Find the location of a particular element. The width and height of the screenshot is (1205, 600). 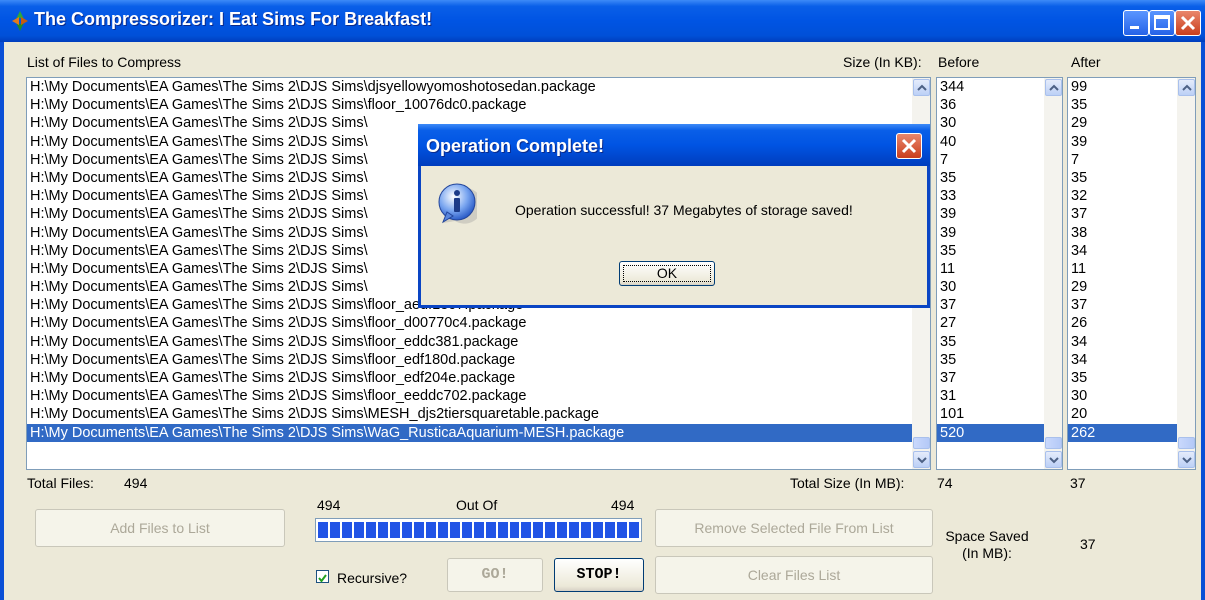

before-header: Before is located at coordinates (959, 62).